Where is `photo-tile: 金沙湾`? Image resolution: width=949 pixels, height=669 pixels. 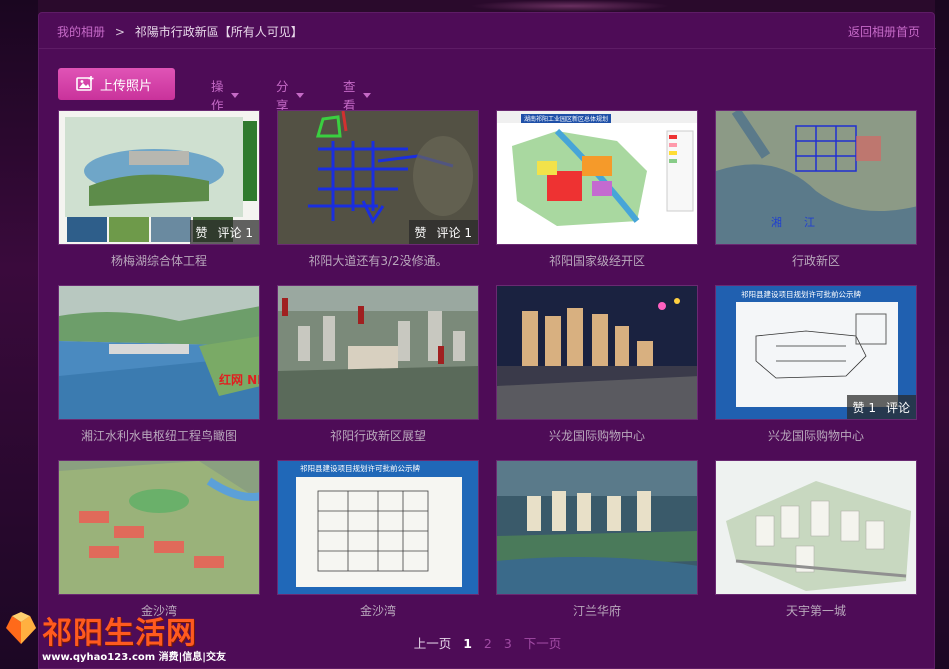 photo-tile: 金沙湾 is located at coordinates (159, 539).